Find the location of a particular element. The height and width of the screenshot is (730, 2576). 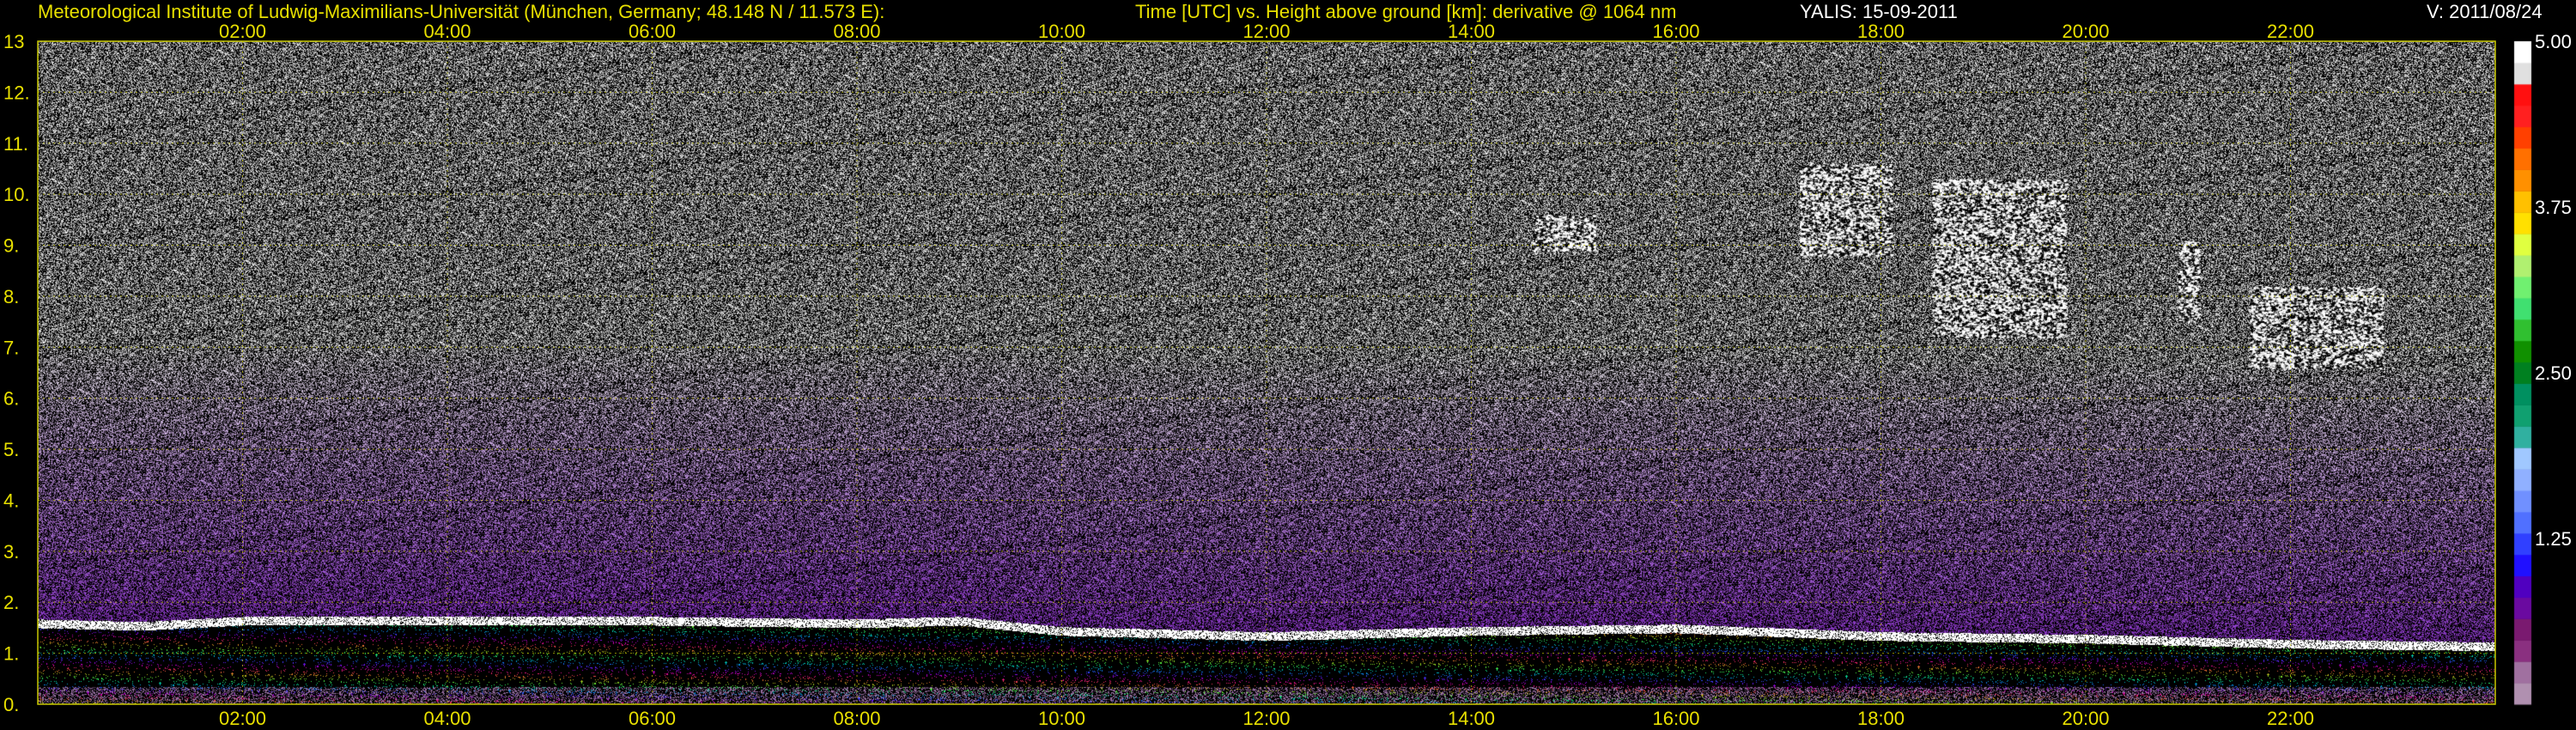

x-tick-label-bottom: 08:00 is located at coordinates (856, 718).